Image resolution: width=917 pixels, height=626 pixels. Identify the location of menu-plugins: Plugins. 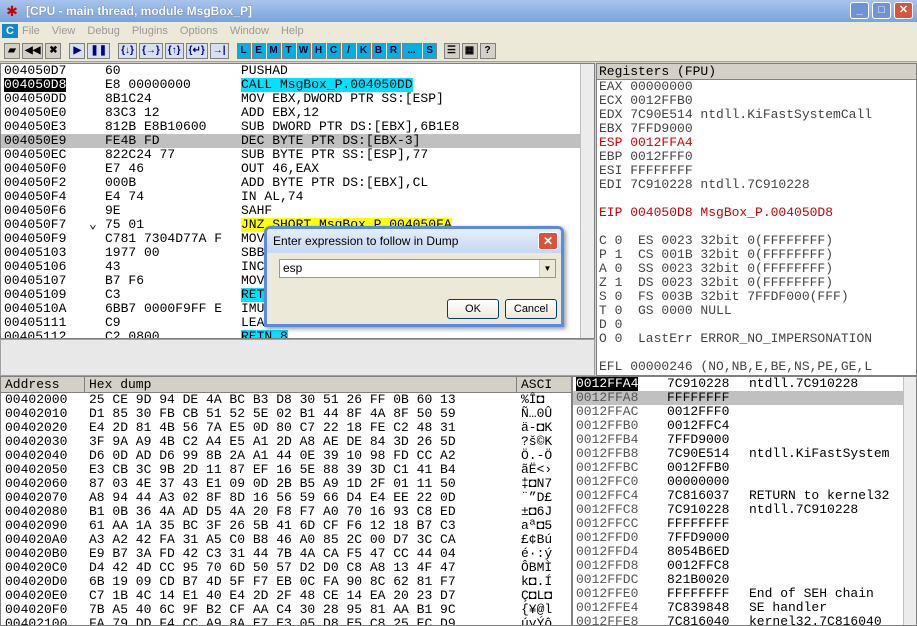
(150, 31).